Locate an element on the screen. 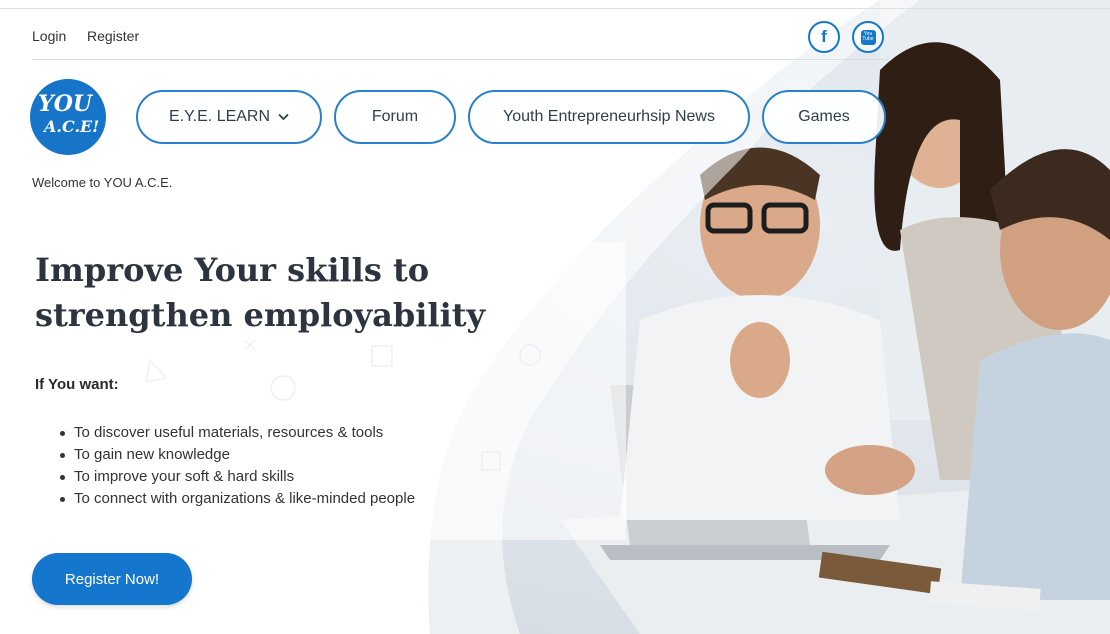 This screenshot has width=1110, height=634. nav-eye-learn: E.Y.E. LEARN is located at coordinates (229, 117).